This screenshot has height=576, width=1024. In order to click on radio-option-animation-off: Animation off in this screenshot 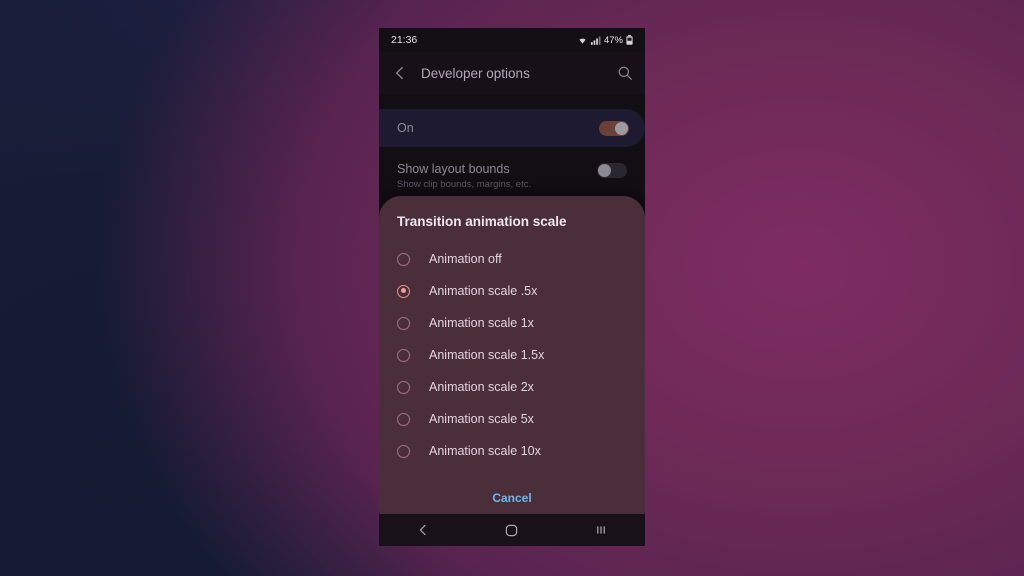, I will do `click(512, 259)`.